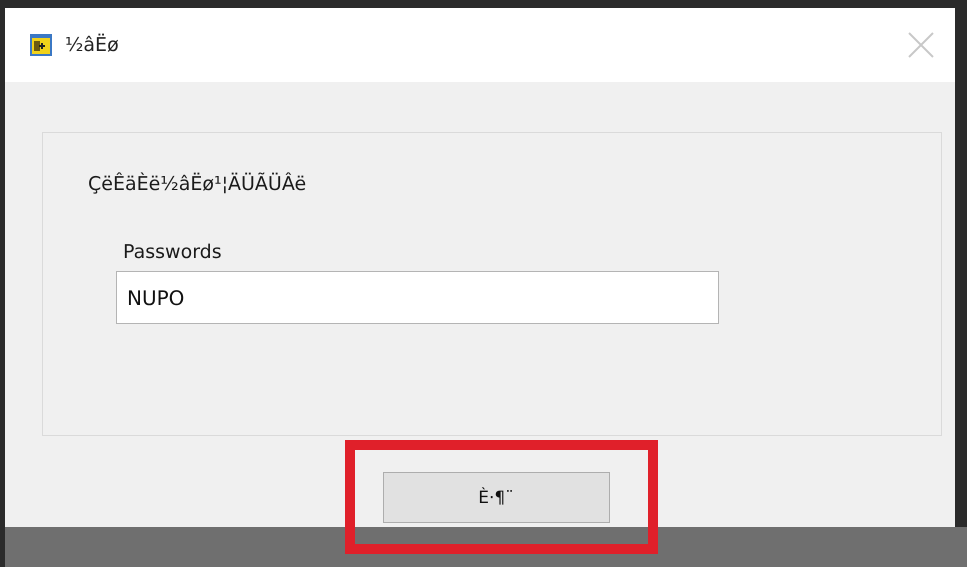 The width and height of the screenshot is (967, 567). What do you see at coordinates (172, 252) in the screenshot?
I see `field-label: Passwords` at bounding box center [172, 252].